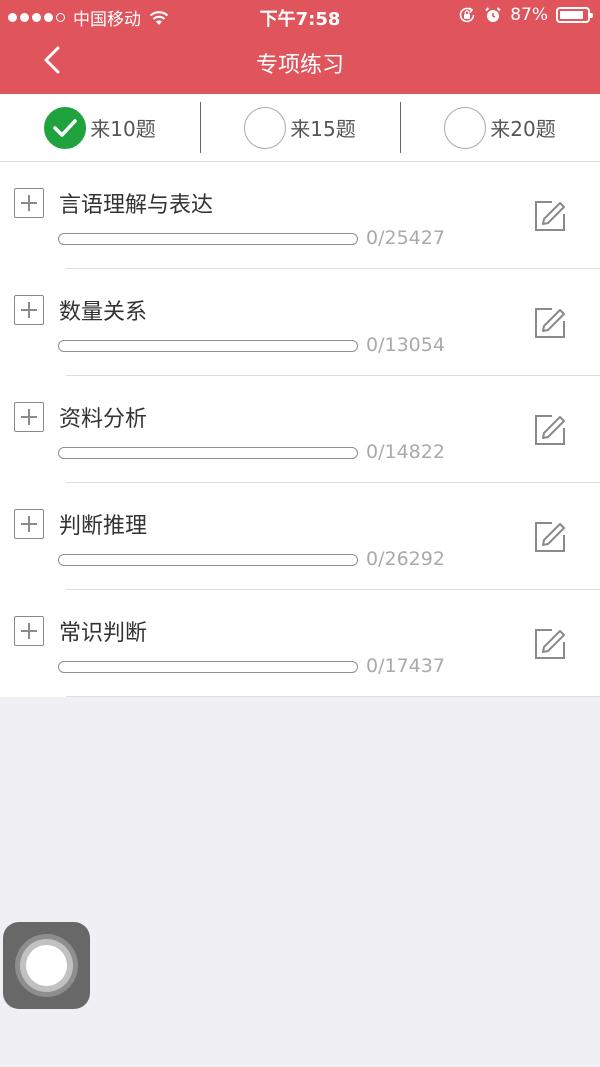 The width and height of the screenshot is (600, 1067). I want to click on progress-count: 0/14822, so click(405, 452).